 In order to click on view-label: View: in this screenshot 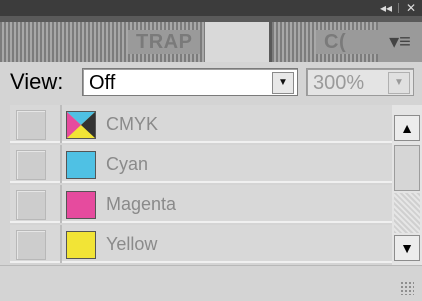, I will do `click(37, 81)`.